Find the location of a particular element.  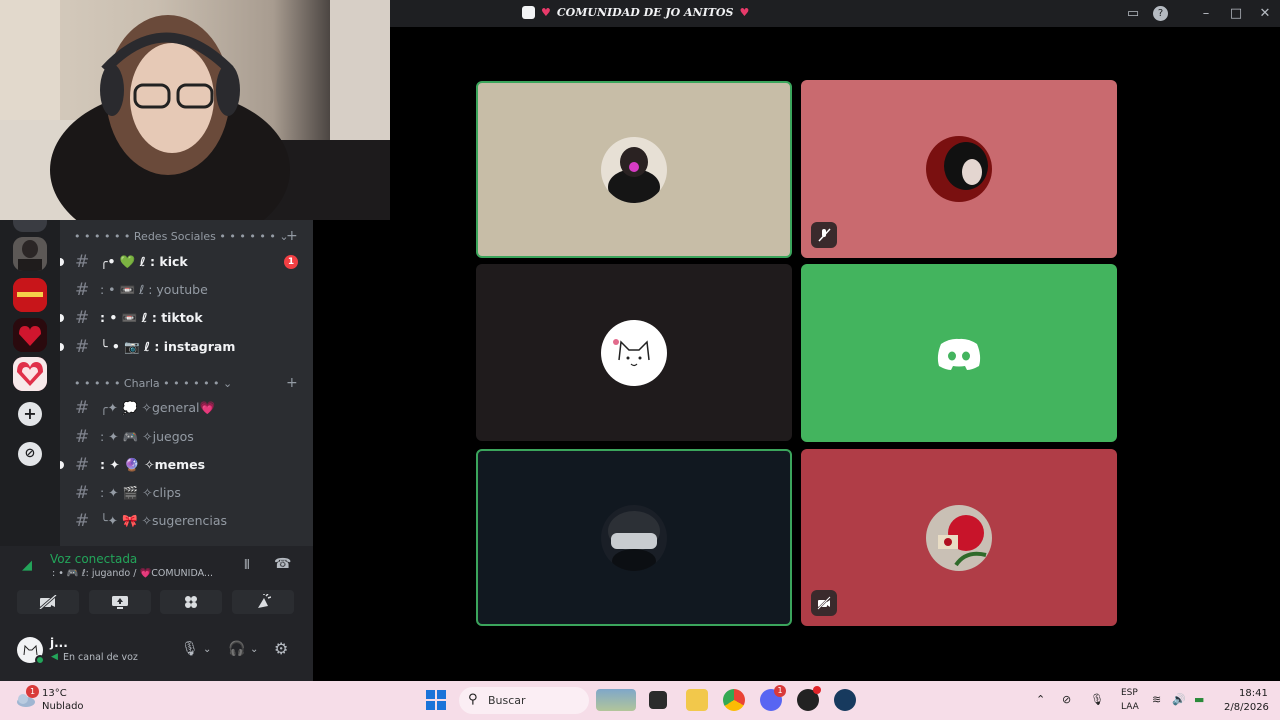

widgets-news-icon is located at coordinates (616, 700).